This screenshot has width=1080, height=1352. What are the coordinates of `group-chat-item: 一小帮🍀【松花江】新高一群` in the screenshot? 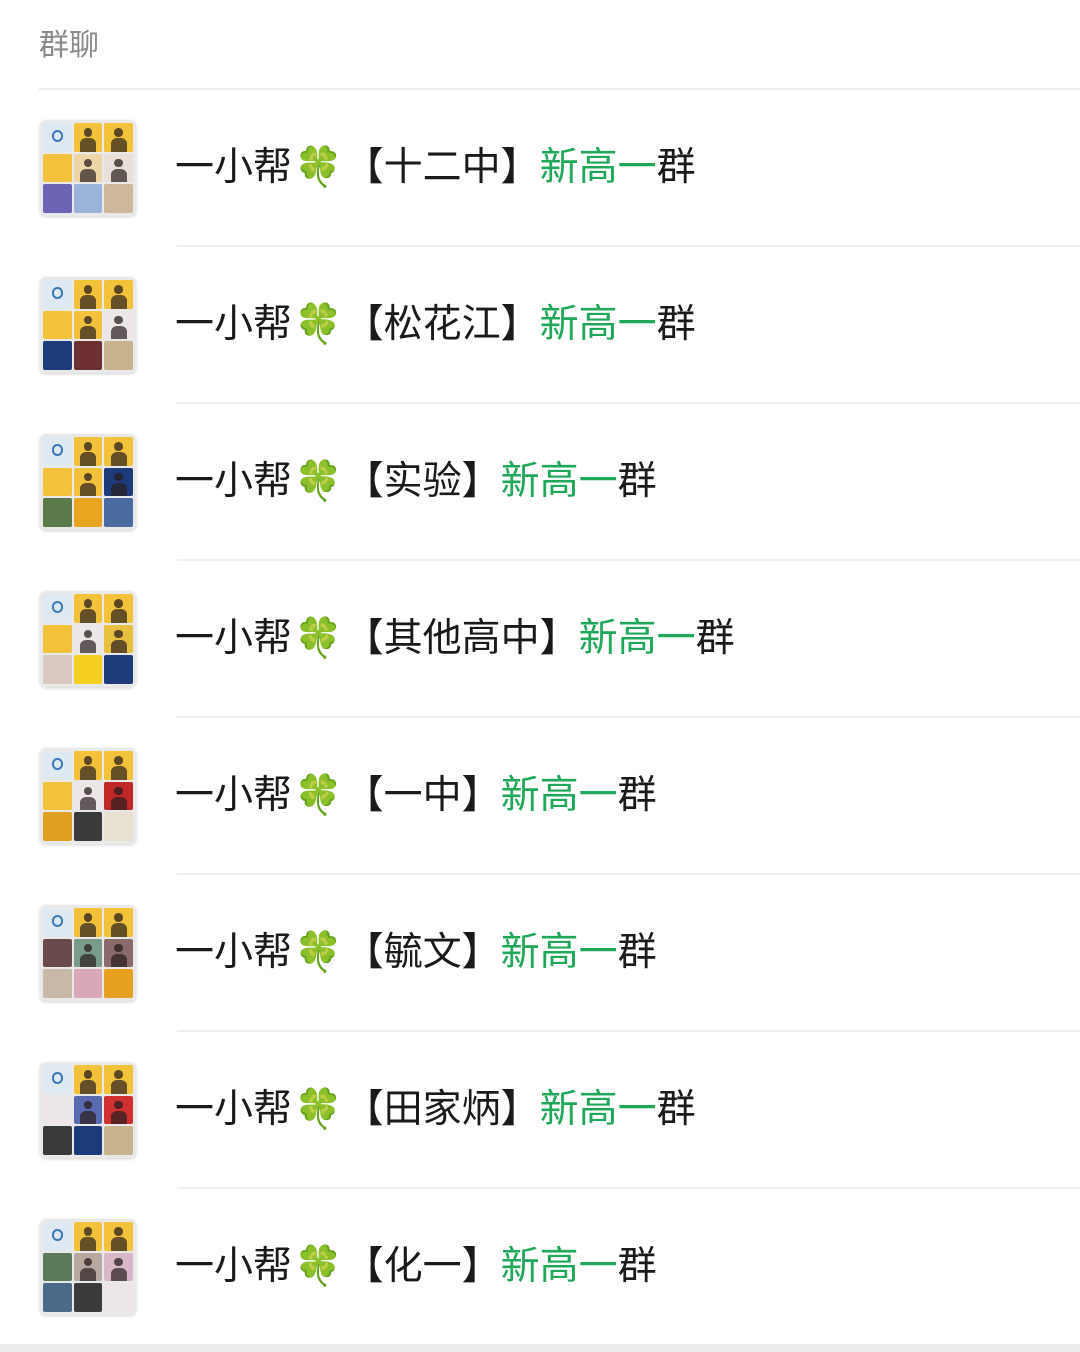 It's located at (540, 325).